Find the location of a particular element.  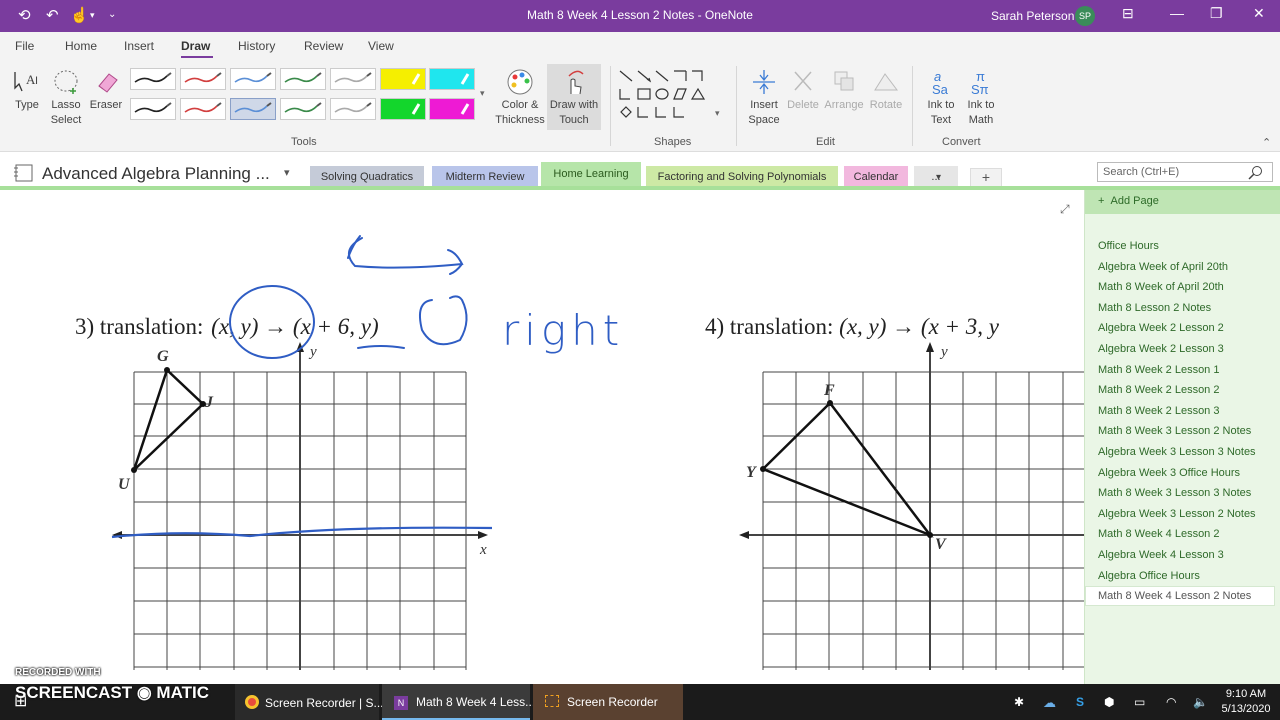

office-icon: ⬢ is located at coordinates (1109, 702).